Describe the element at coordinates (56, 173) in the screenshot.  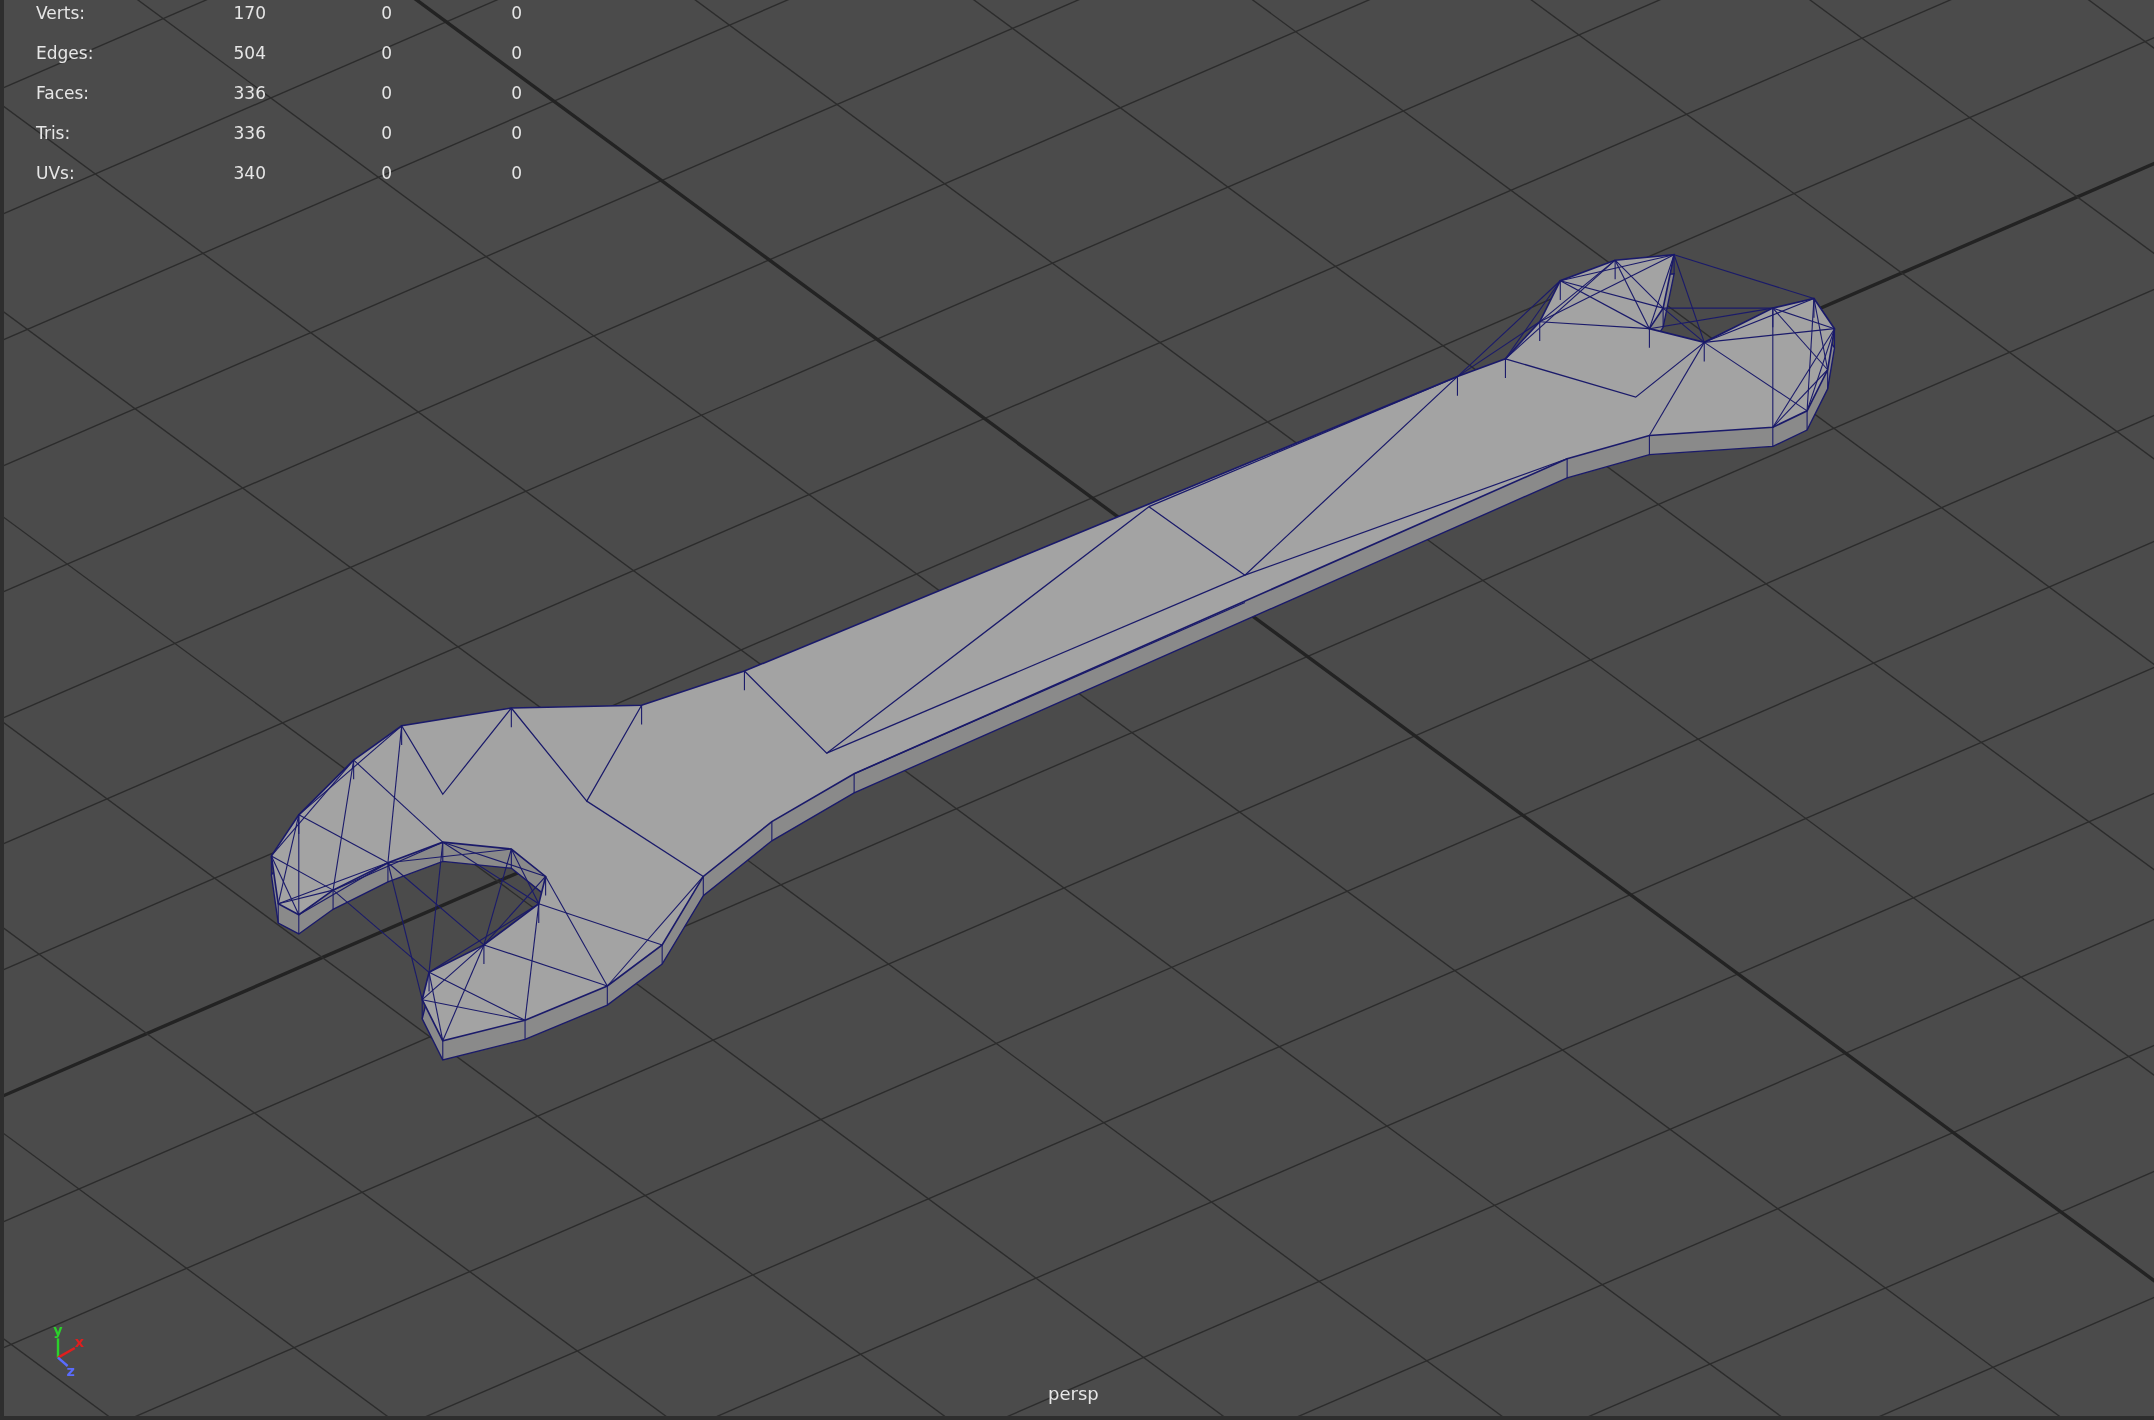
I see `stat-label: UVs:` at that location.